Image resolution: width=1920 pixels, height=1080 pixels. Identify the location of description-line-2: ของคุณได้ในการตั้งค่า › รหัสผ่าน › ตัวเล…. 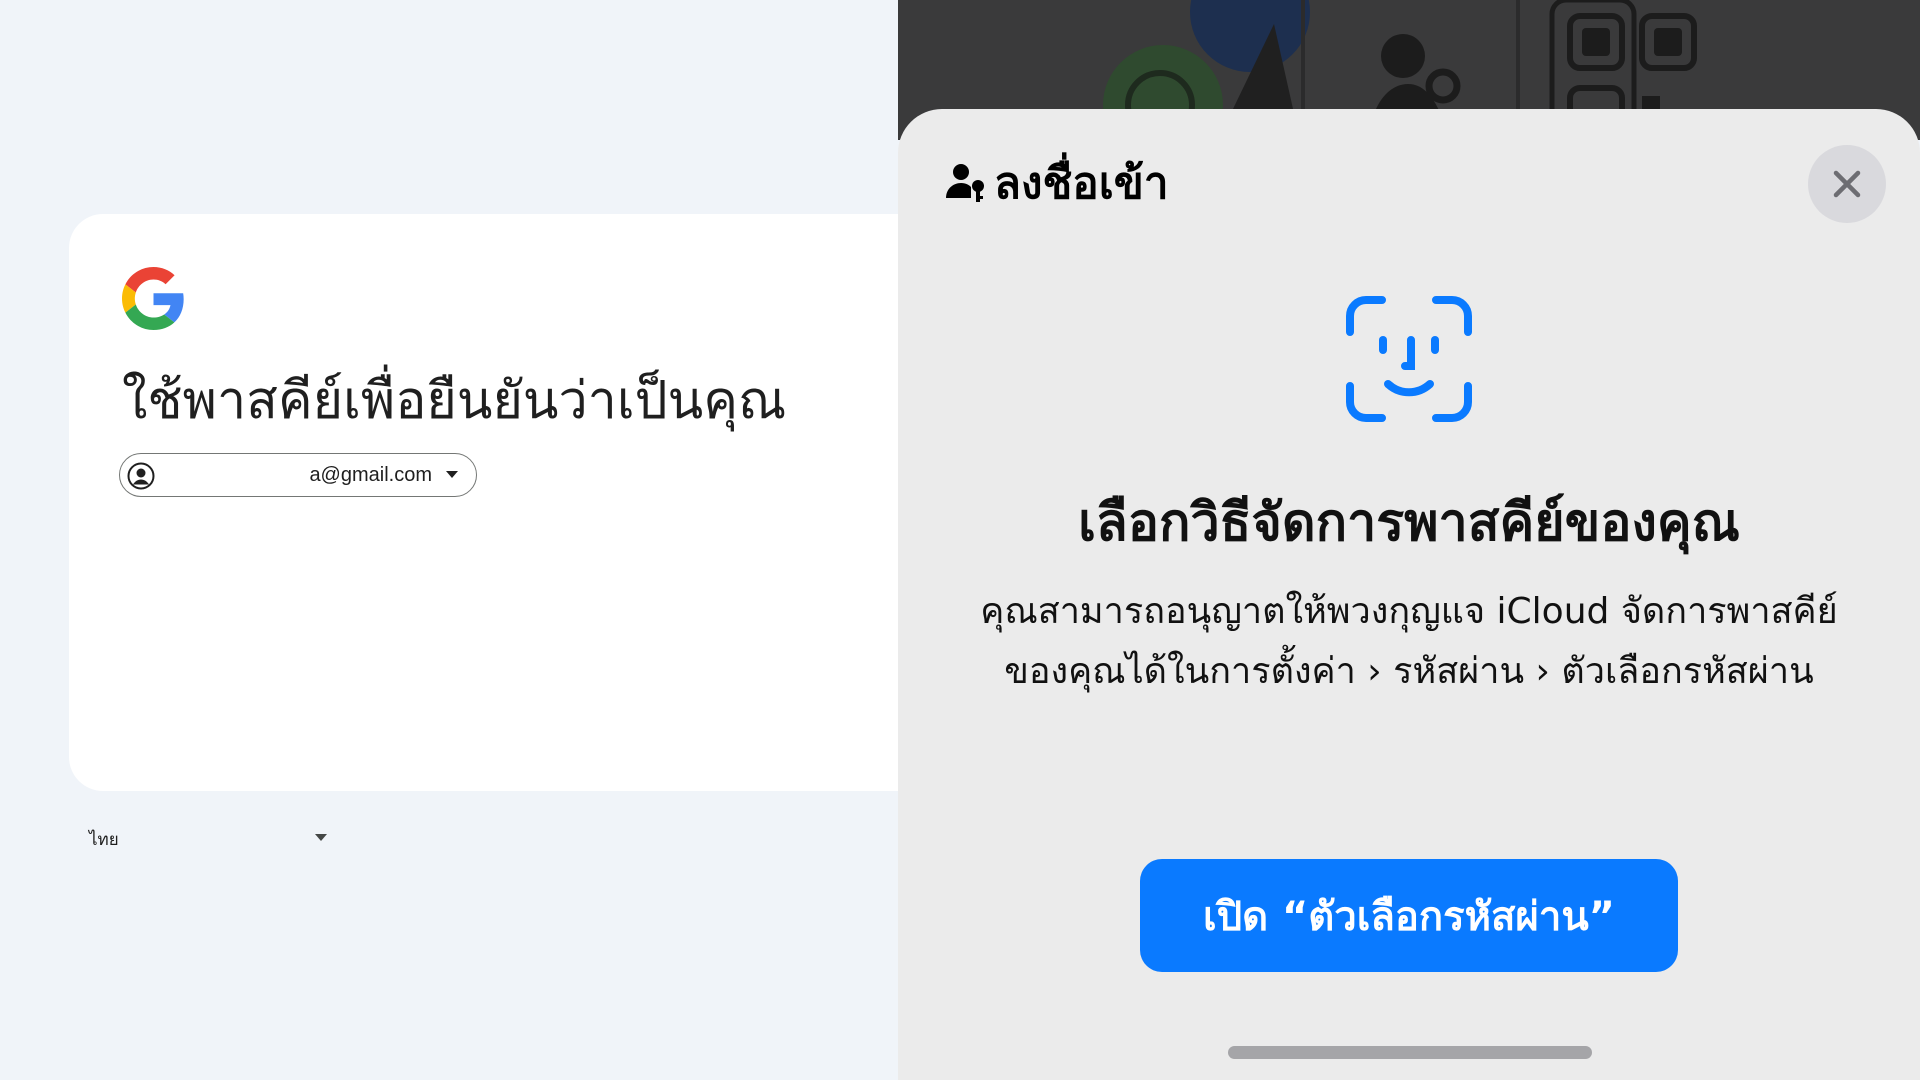
(1409, 671).